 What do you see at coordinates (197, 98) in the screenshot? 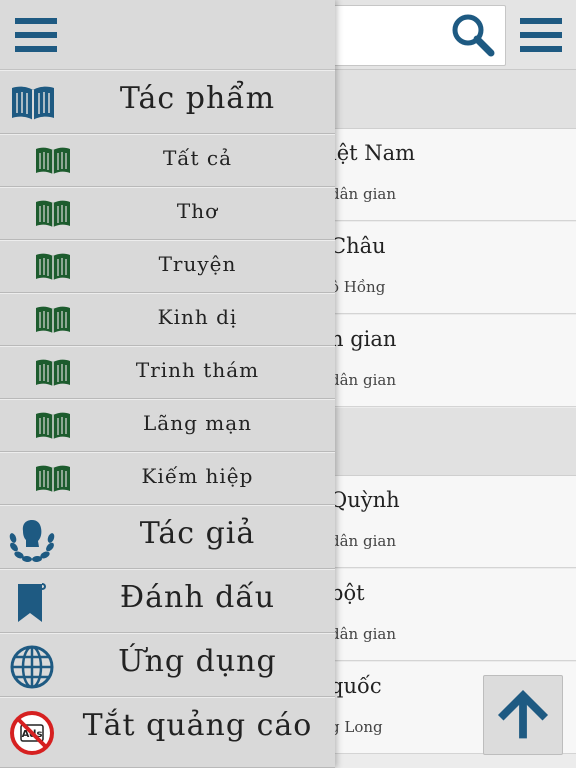
I see `menu-item-label: Tác phẩm` at bounding box center [197, 98].